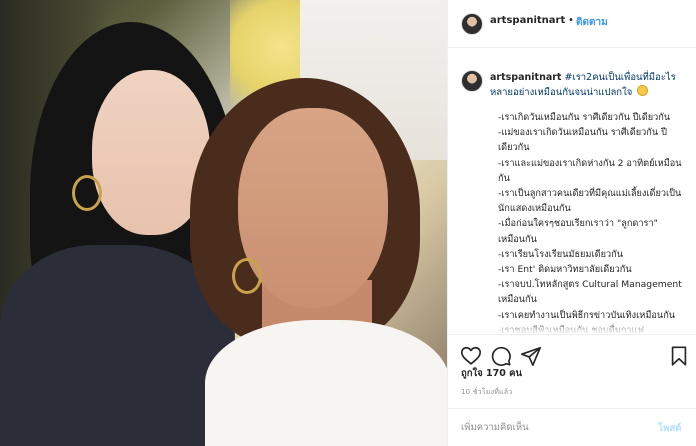 The width and height of the screenshot is (696, 446). Describe the element at coordinates (472, 24) in the screenshot. I see `avatar` at that location.